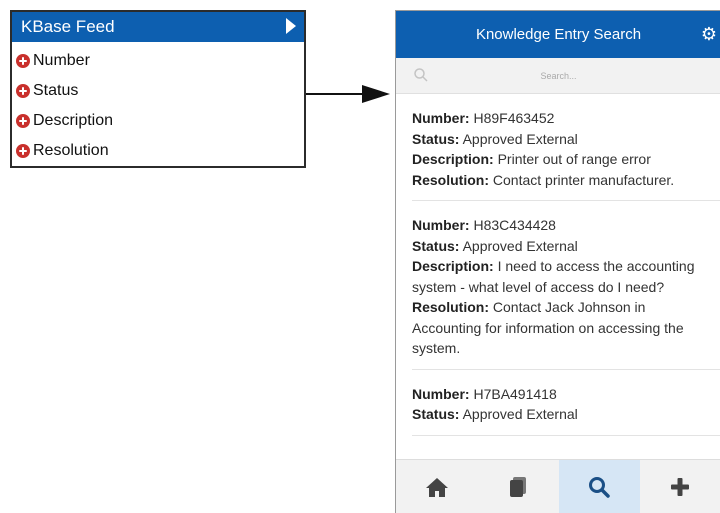 This screenshot has width=720, height=513. Describe the element at coordinates (574, 159) in the screenshot. I see `entry-description: Printer out of range error` at that location.